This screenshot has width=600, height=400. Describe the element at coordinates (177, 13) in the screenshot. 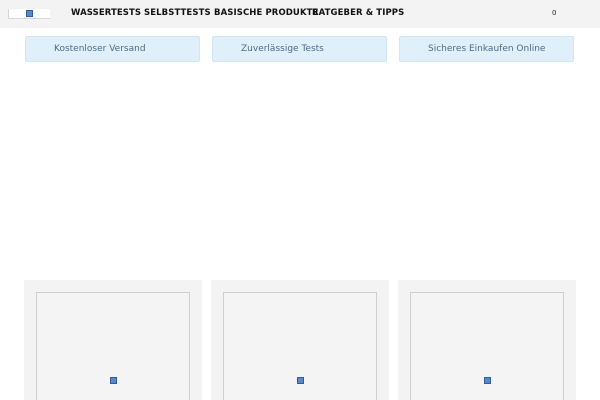

I see `nav-item-selbsttests: SELBSTTESTS` at that location.